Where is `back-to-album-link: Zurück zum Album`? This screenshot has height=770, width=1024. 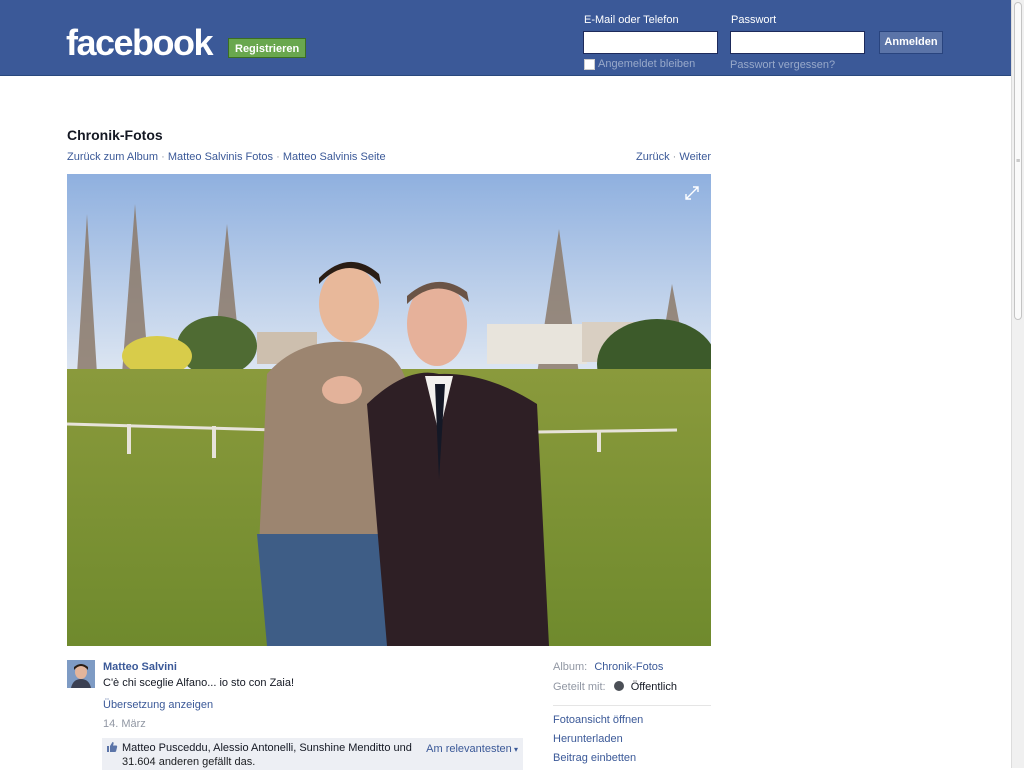
back-to-album-link: Zurück zum Album is located at coordinates (112, 157).